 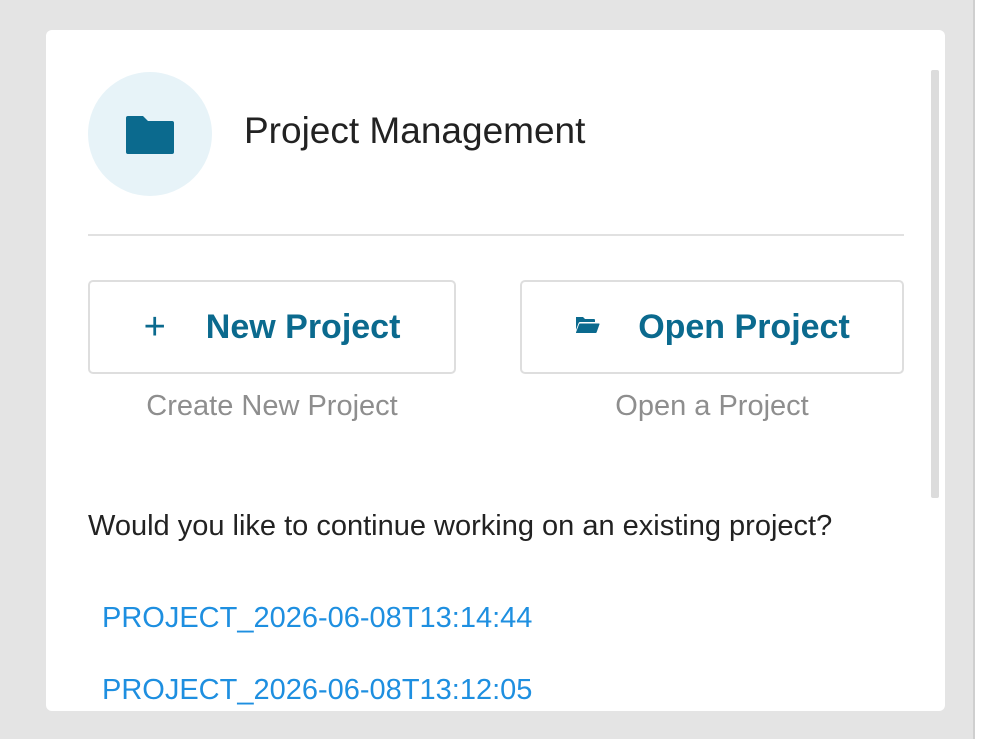 I want to click on new-project-button: + New Project, so click(x=272, y=327).